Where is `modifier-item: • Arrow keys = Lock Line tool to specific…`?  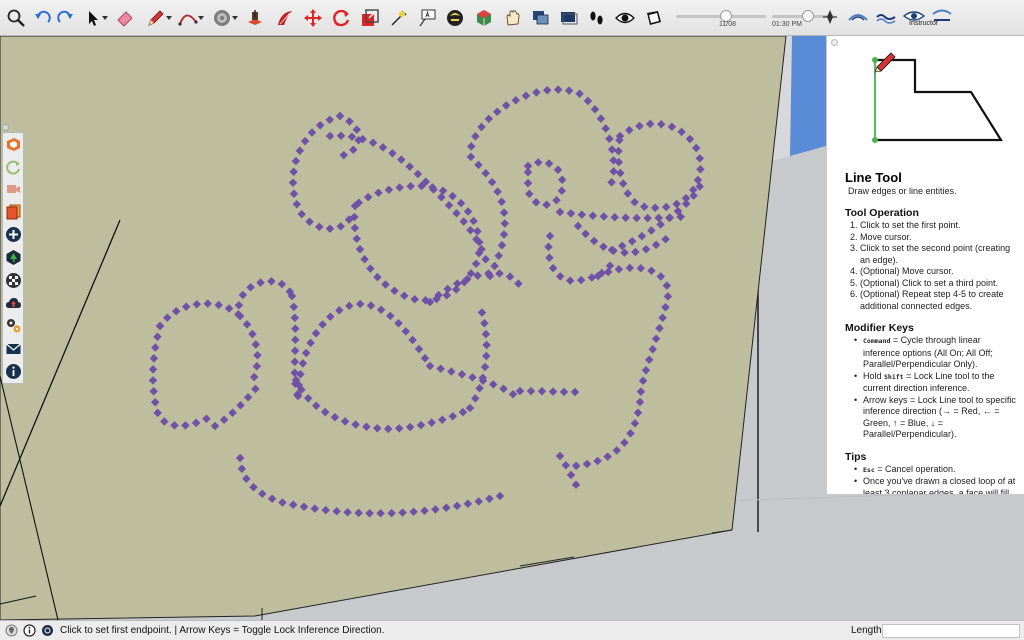
modifier-item: • Arrow keys = Lock Line tool to specific… is located at coordinates (935, 418).